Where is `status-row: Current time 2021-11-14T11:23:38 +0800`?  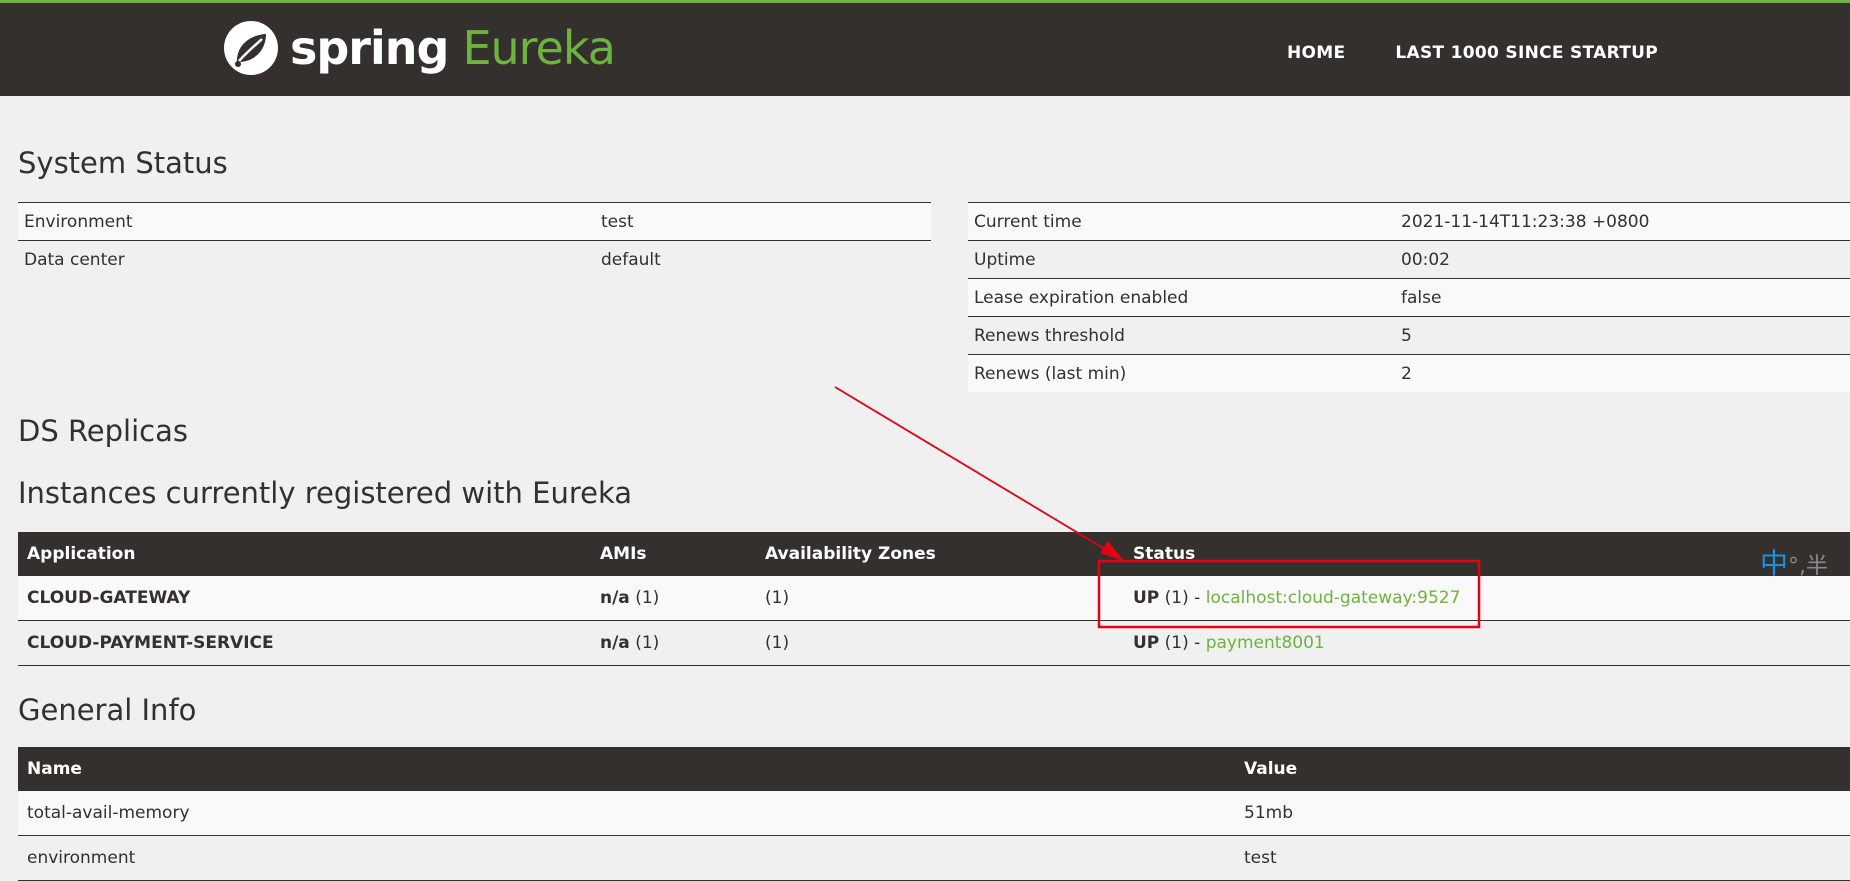
status-row: Current time 2021-11-14T11:23:38 +0800 is located at coordinates (1409, 221).